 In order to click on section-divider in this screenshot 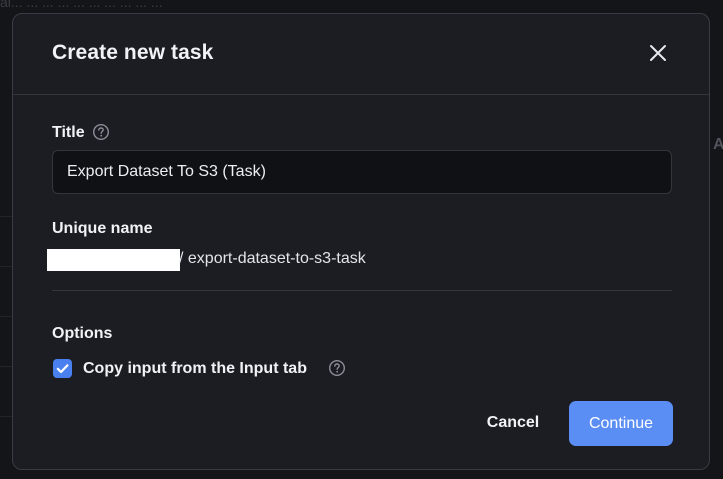, I will do `click(362, 290)`.